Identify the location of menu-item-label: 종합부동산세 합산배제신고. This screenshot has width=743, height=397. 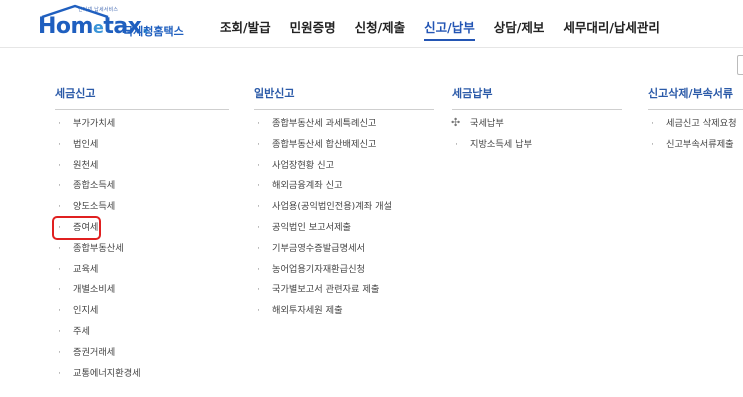
(324, 144).